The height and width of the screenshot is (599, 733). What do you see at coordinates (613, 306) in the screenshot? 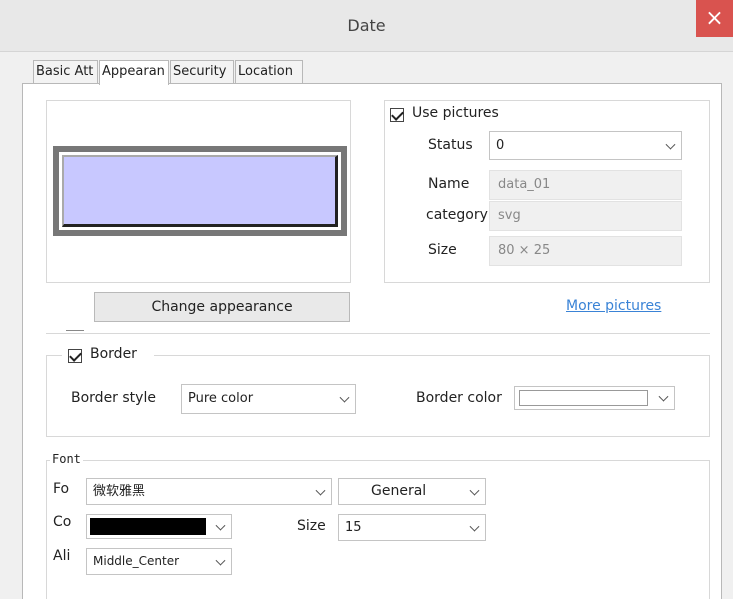
I see `more-pictures-link: More pictures` at bounding box center [613, 306].